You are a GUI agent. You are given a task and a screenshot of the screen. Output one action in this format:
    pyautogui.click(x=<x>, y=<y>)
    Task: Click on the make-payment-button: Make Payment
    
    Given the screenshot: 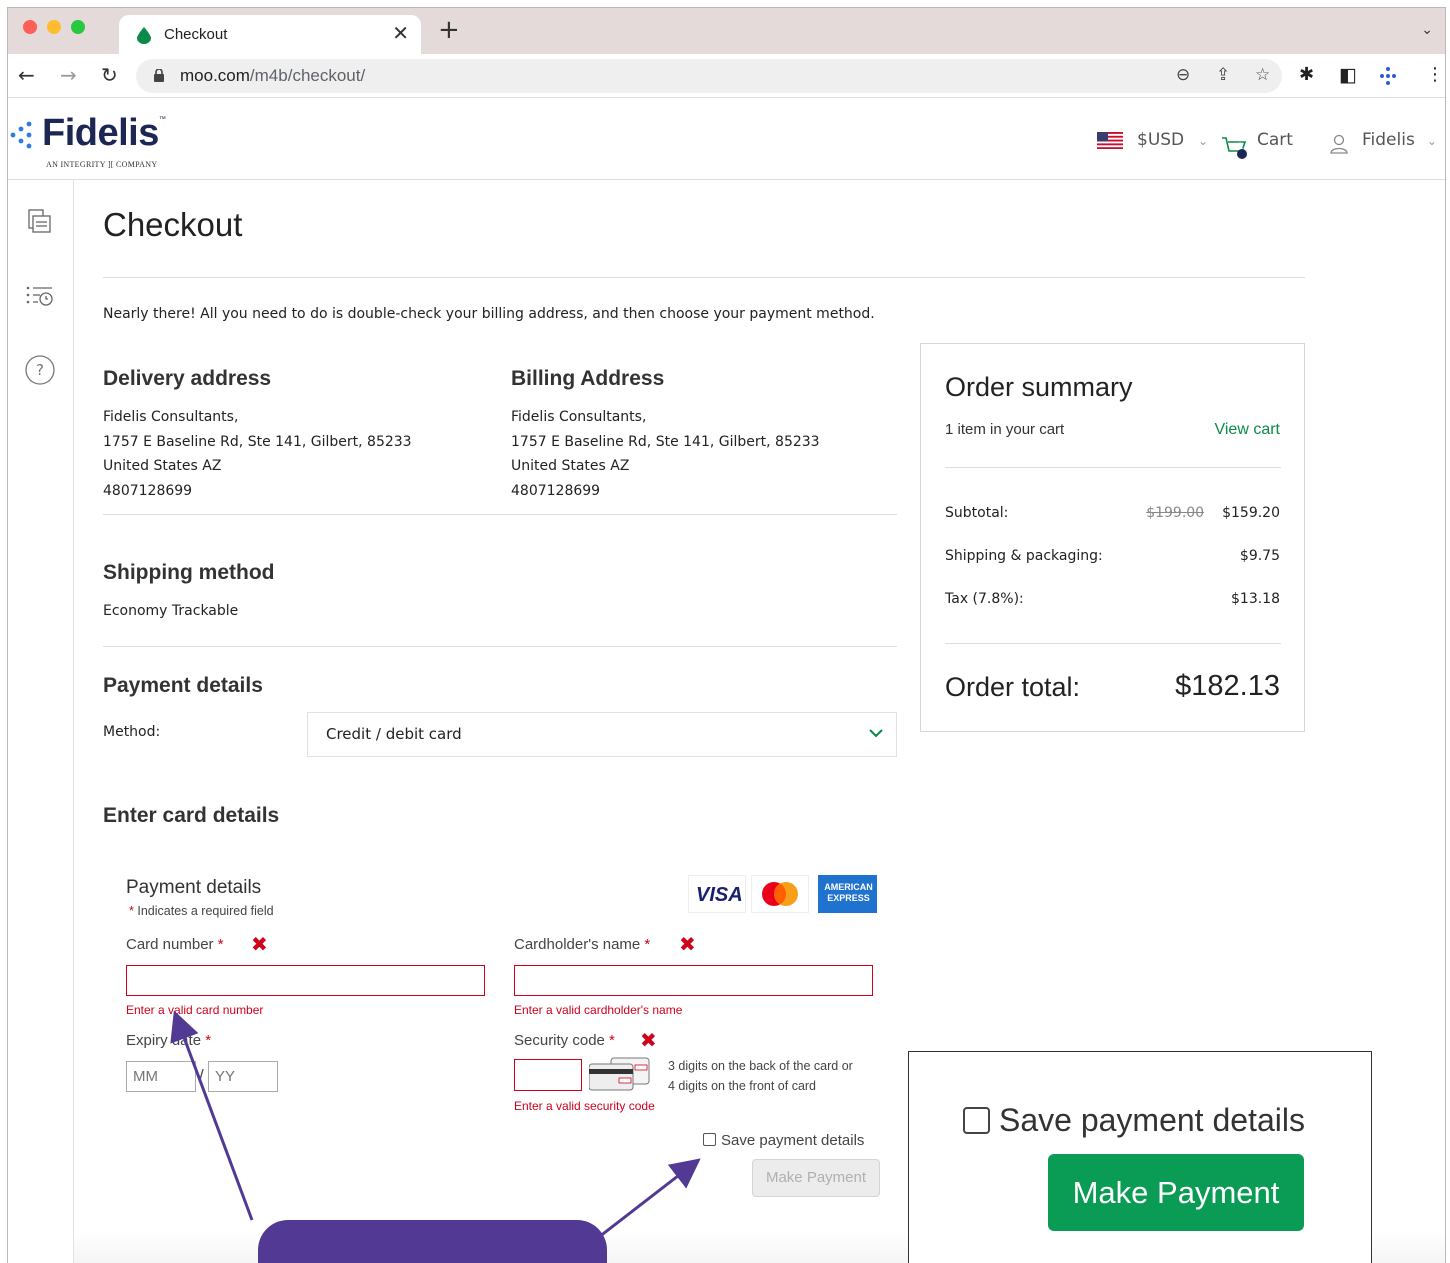 What is the action you would take?
    pyautogui.click(x=816, y=1178)
    